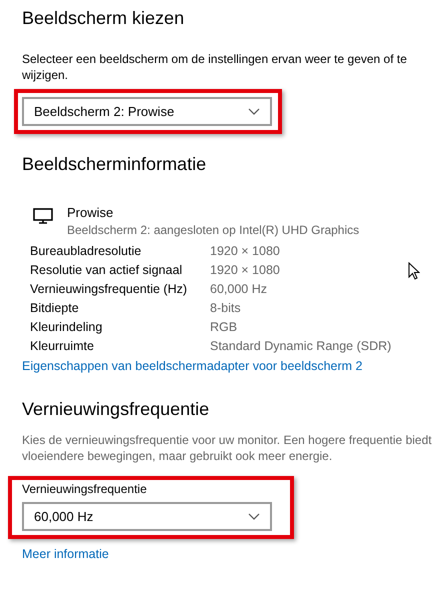  I want to click on info-label: Resolutie van actief signaal, so click(107, 270).